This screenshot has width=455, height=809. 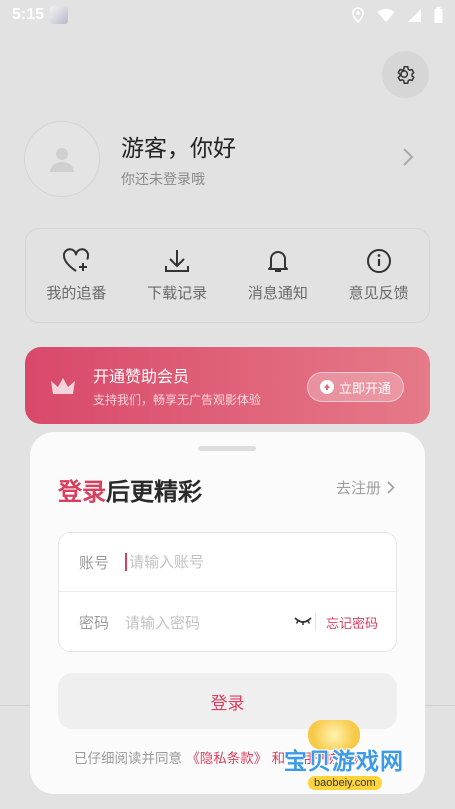 I want to click on status-bar: 5:15, so click(x=227, y=15).